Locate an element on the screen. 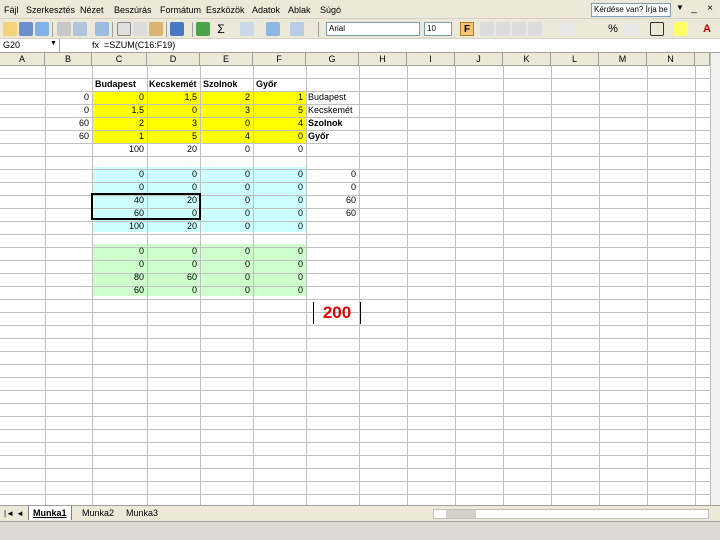  menu-help: Súgó is located at coordinates (330, 10).